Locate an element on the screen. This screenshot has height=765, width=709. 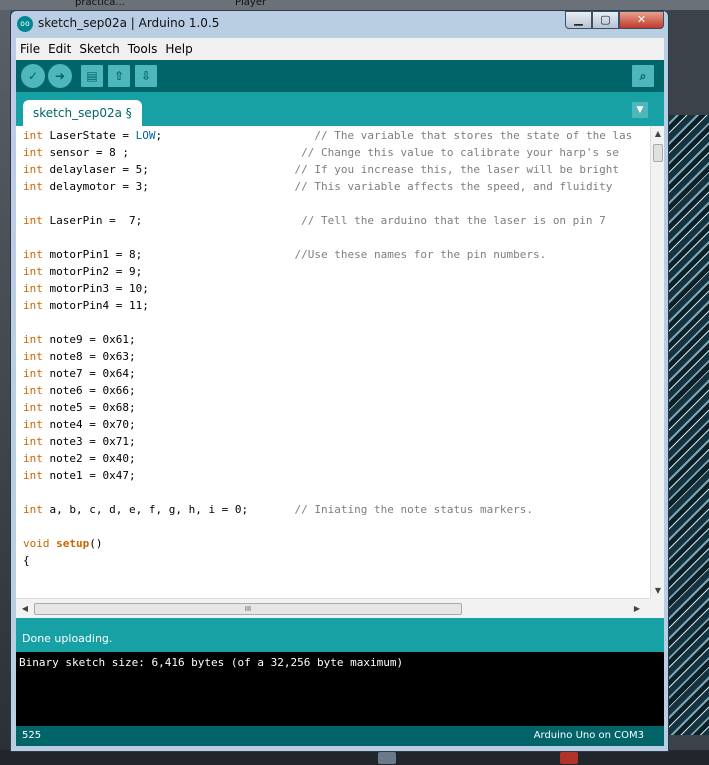
code-token: () is located at coordinates (96, 543).